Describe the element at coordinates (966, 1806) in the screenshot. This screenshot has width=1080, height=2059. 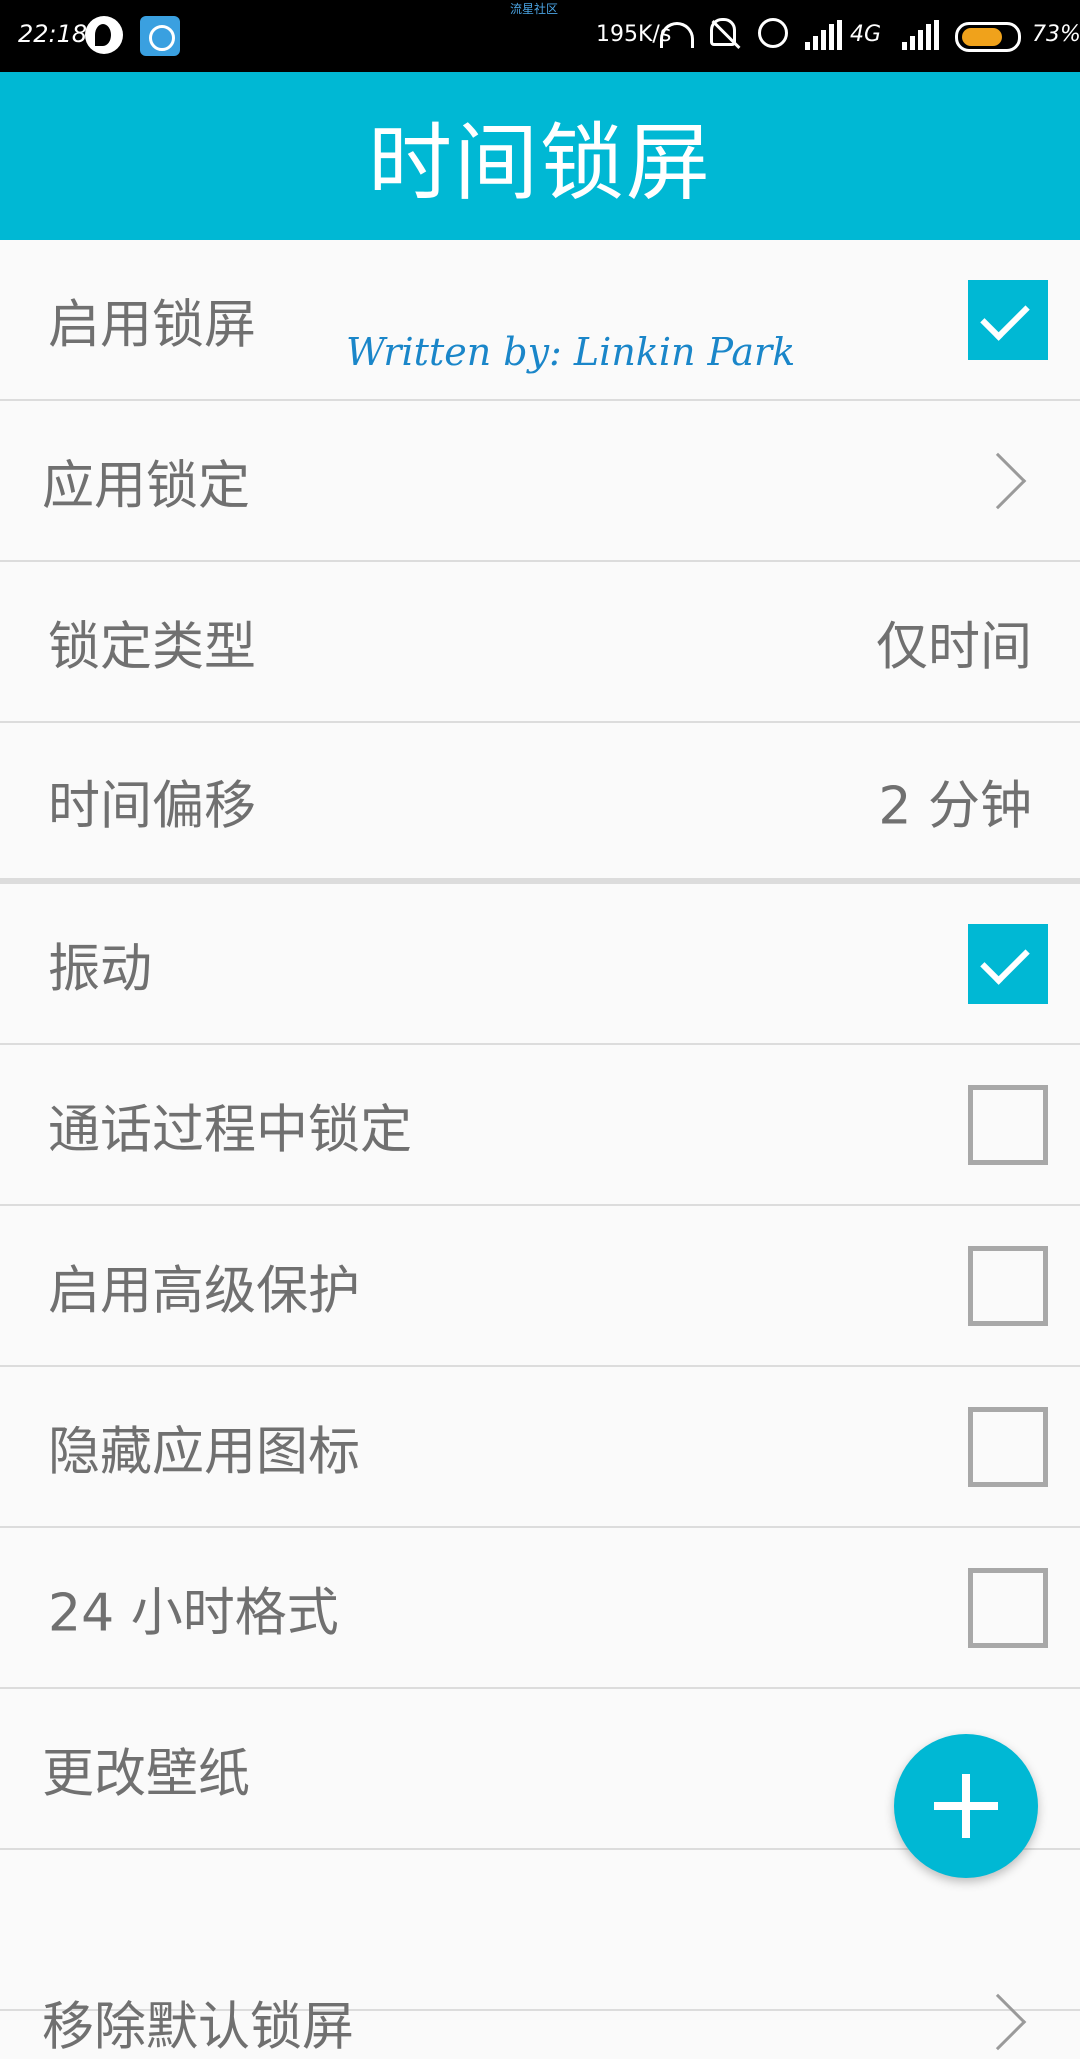
I see `add-fab-button` at that location.